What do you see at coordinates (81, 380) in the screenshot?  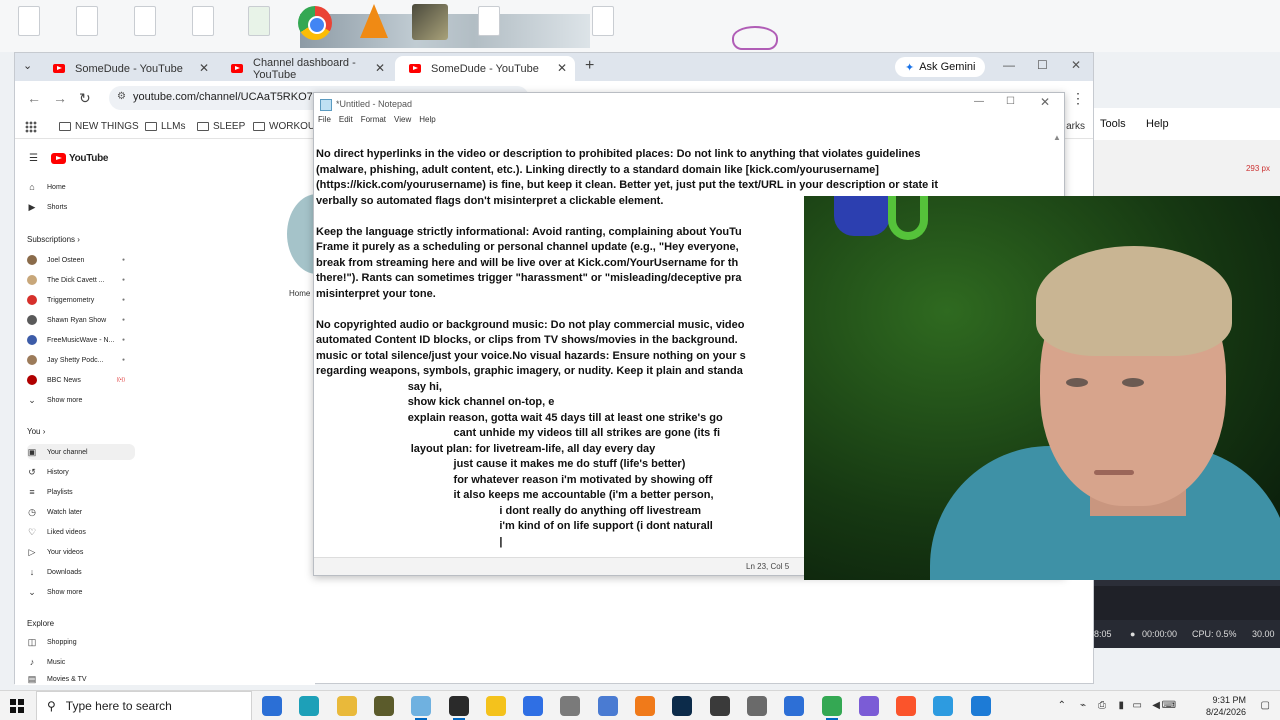 I see `sidebar-sub-bbc-news: BBC News ((•))` at bounding box center [81, 380].